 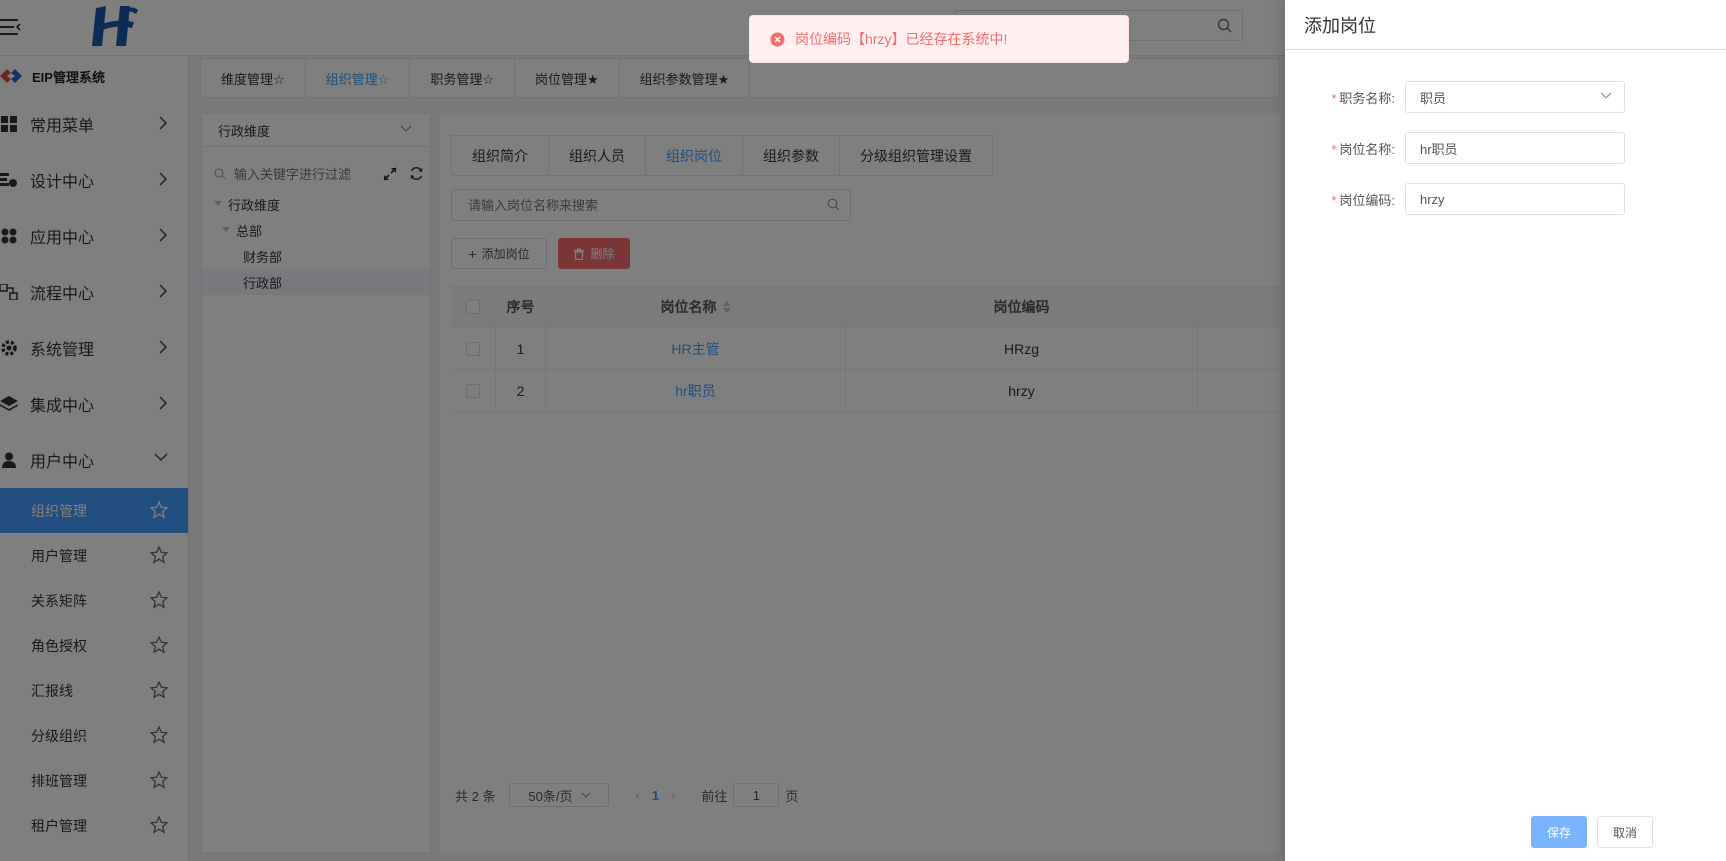 I want to click on toast-message: 岗位编码【hrzy】已经存在系统中!, so click(x=901, y=39).